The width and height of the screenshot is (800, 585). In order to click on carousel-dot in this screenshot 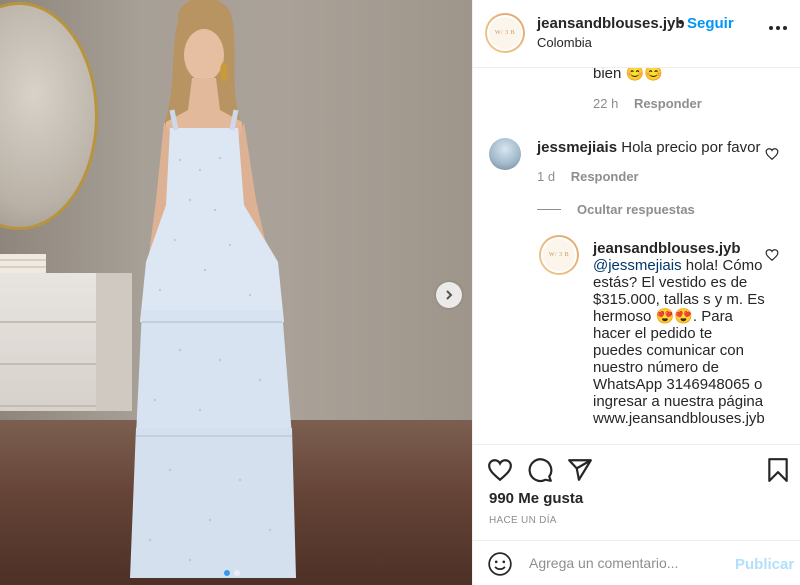, I will do `click(237, 573)`.